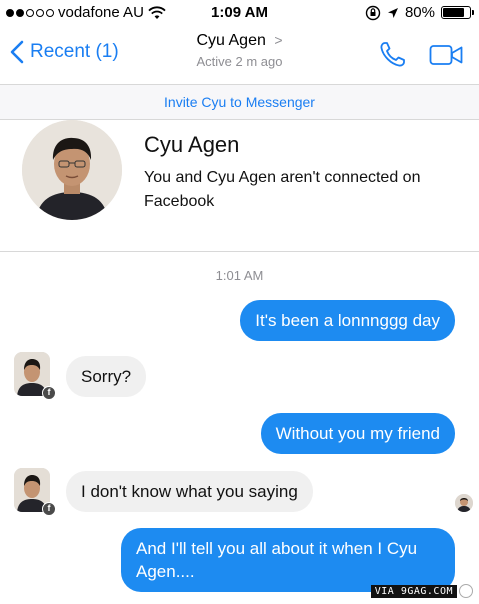  What do you see at coordinates (231, 40) in the screenshot?
I see `contact-name: Cyu Agen` at bounding box center [231, 40].